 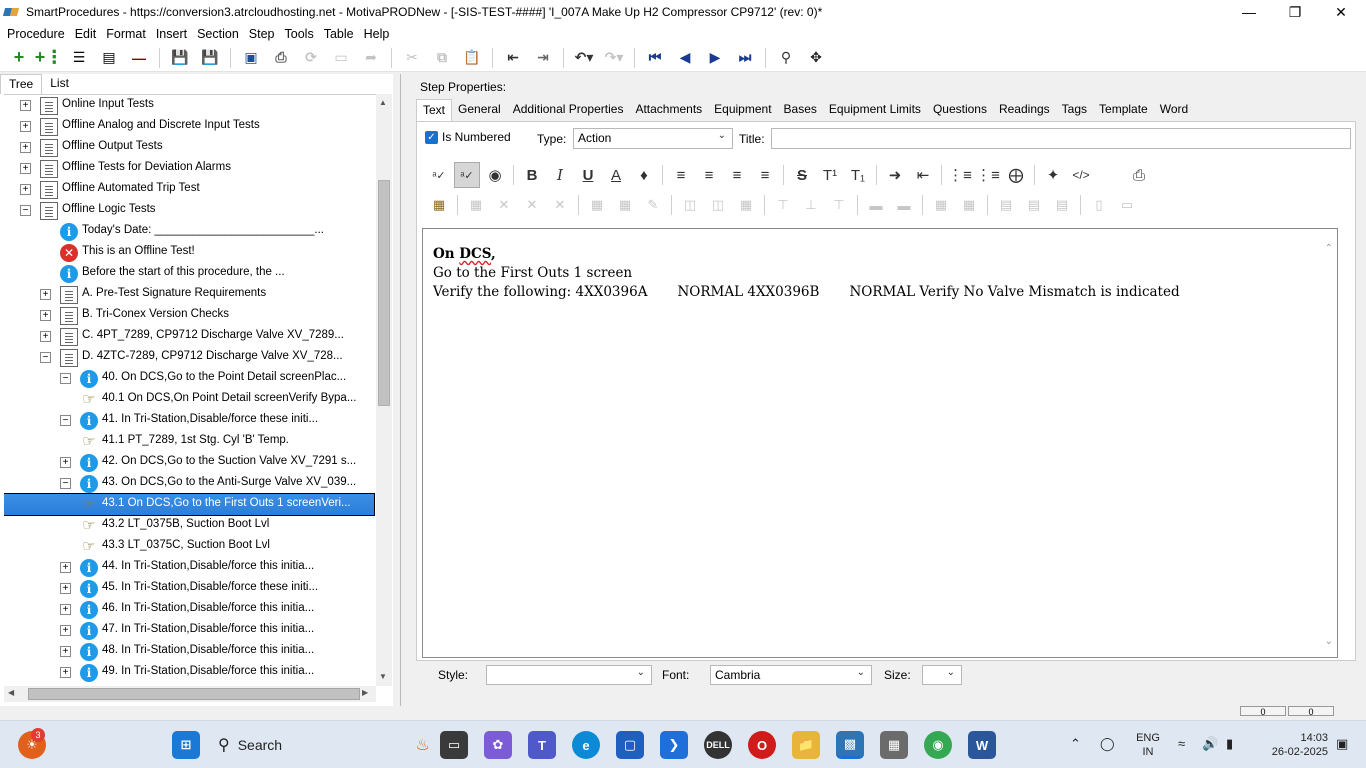 What do you see at coordinates (442, 58) in the screenshot?
I see `copy-icon: ⧉` at bounding box center [442, 58].